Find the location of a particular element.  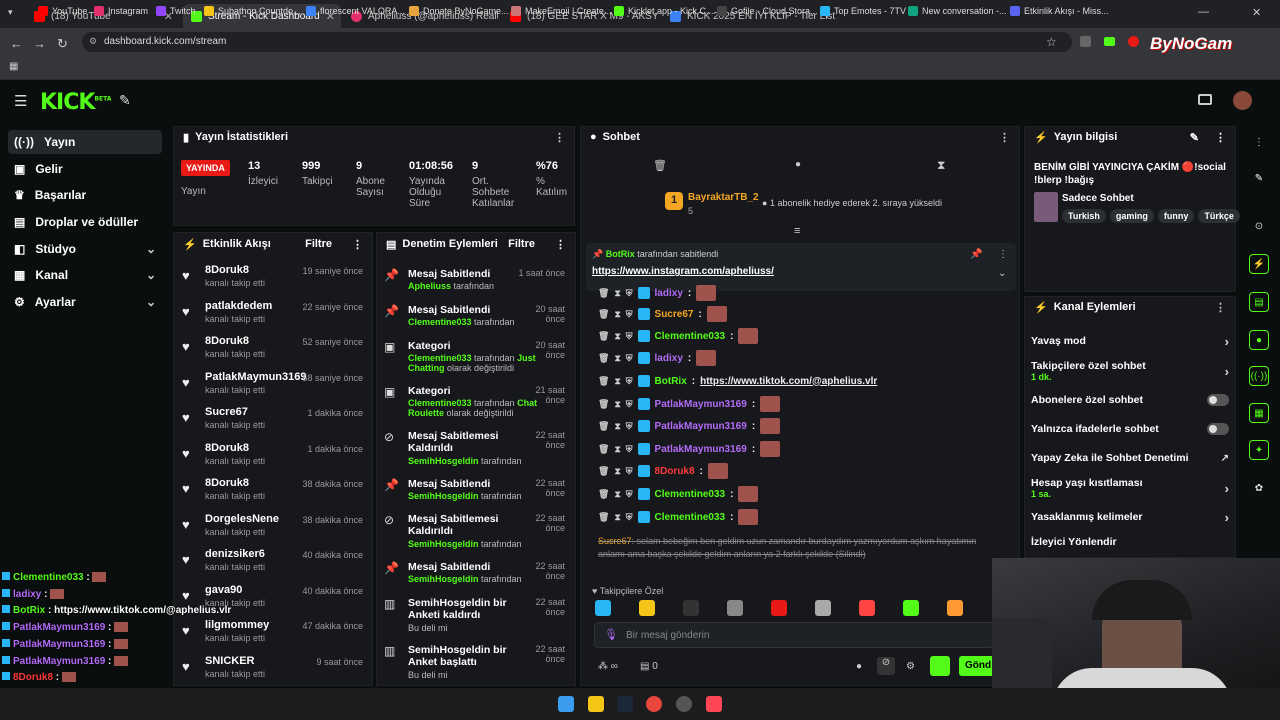

mod-user: Clementine033 is located at coordinates (440, 358).